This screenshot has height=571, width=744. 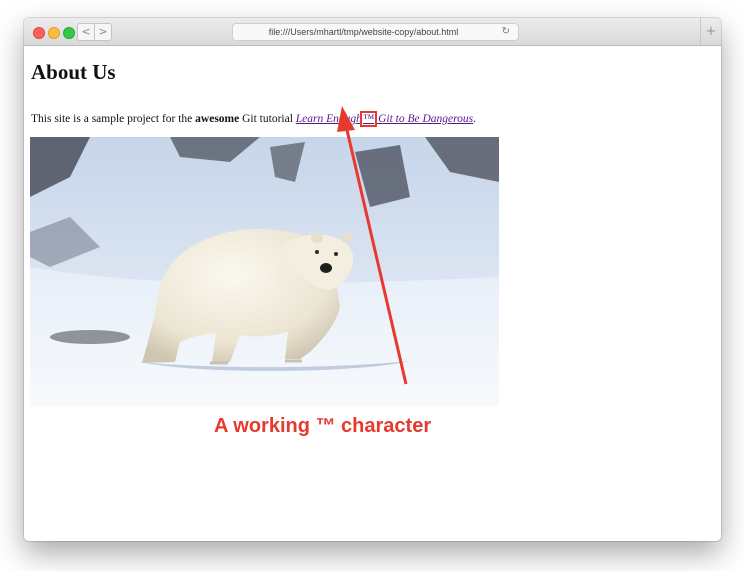 What do you see at coordinates (39, 33) in the screenshot?
I see `close-window-button` at bounding box center [39, 33].